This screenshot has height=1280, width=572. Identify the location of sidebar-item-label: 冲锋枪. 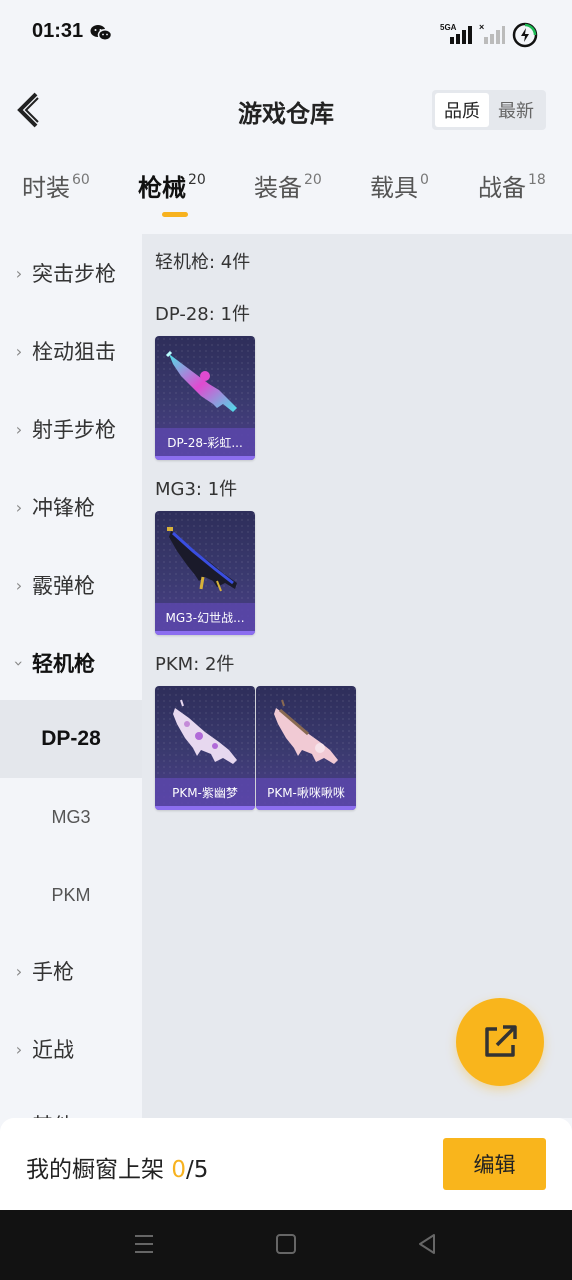
(63, 508).